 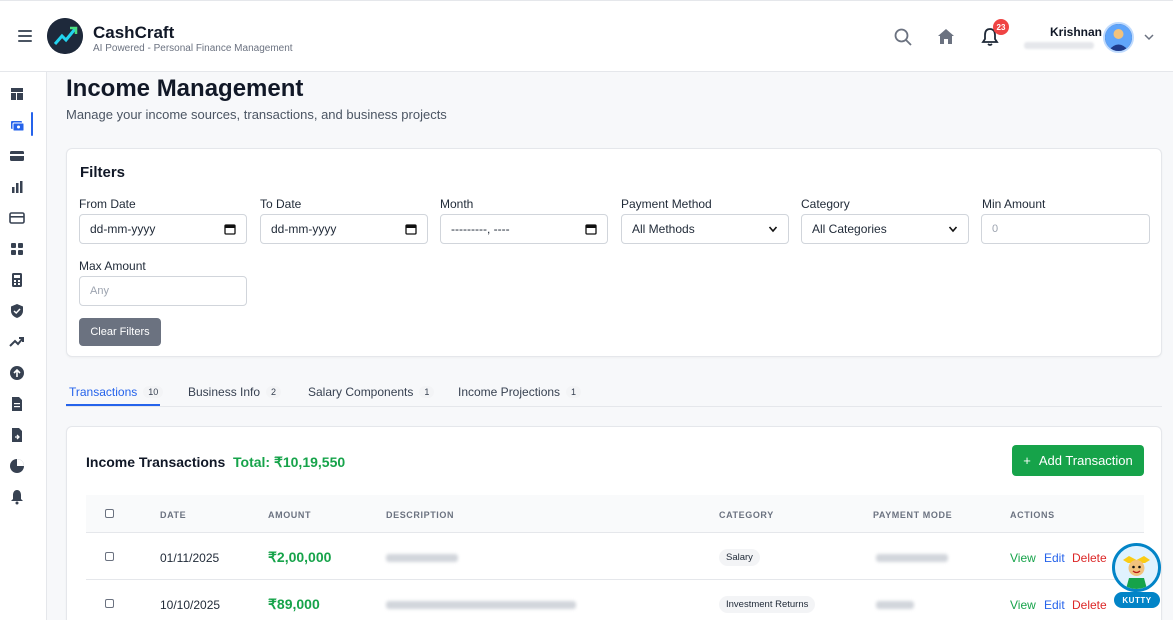 What do you see at coordinates (480, 229) in the screenshot?
I see `month-value: ---------, ----` at bounding box center [480, 229].